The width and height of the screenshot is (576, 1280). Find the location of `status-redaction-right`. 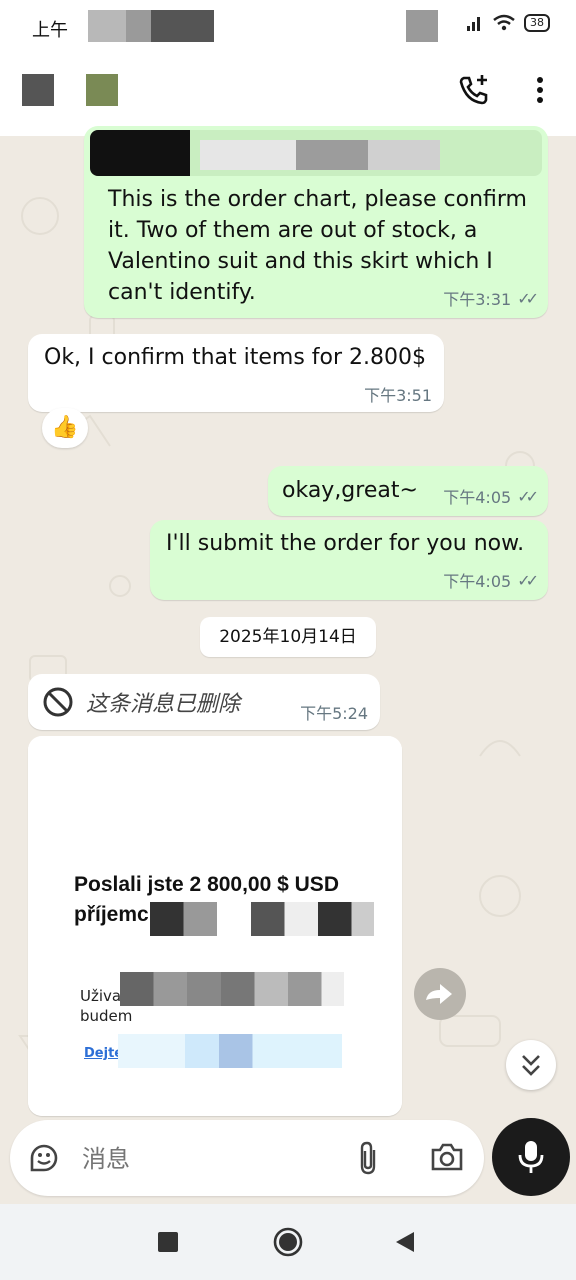

status-redaction-right is located at coordinates (422, 26).